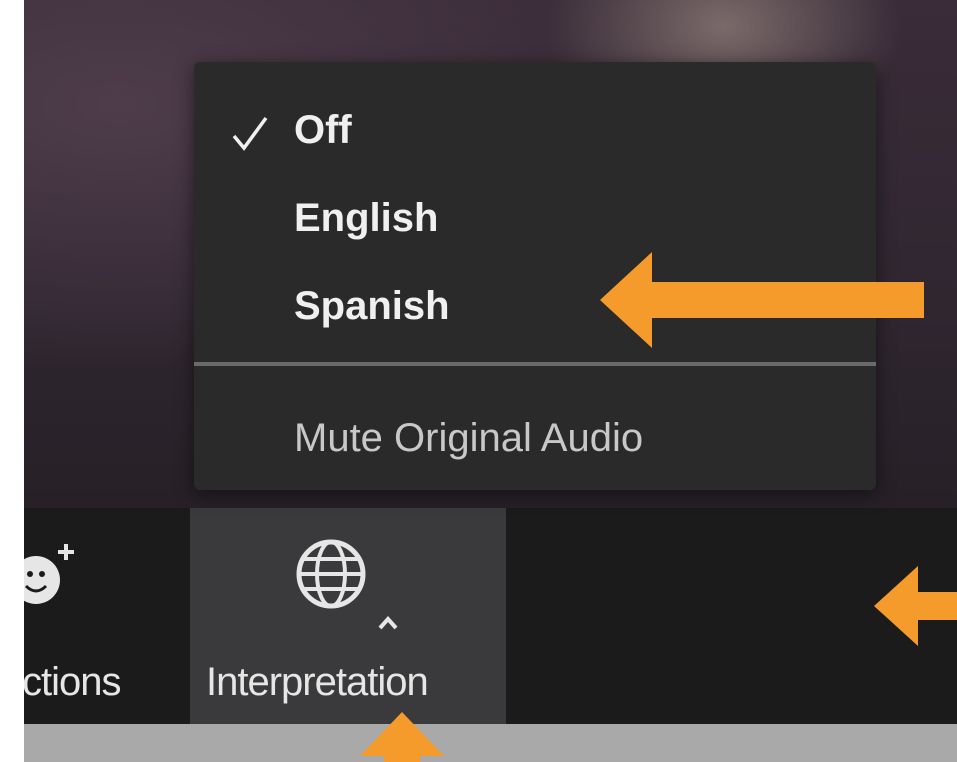  Describe the element at coordinates (468, 438) in the screenshot. I see `mute-original-audio-item: Mute Original Audio` at that location.